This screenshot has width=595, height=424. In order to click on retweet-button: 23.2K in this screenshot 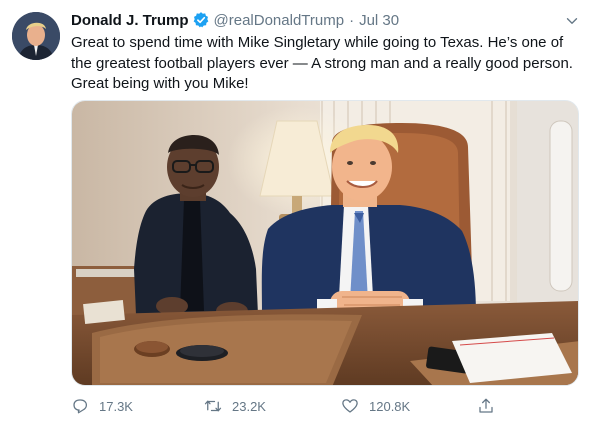, I will do `click(235, 406)`.